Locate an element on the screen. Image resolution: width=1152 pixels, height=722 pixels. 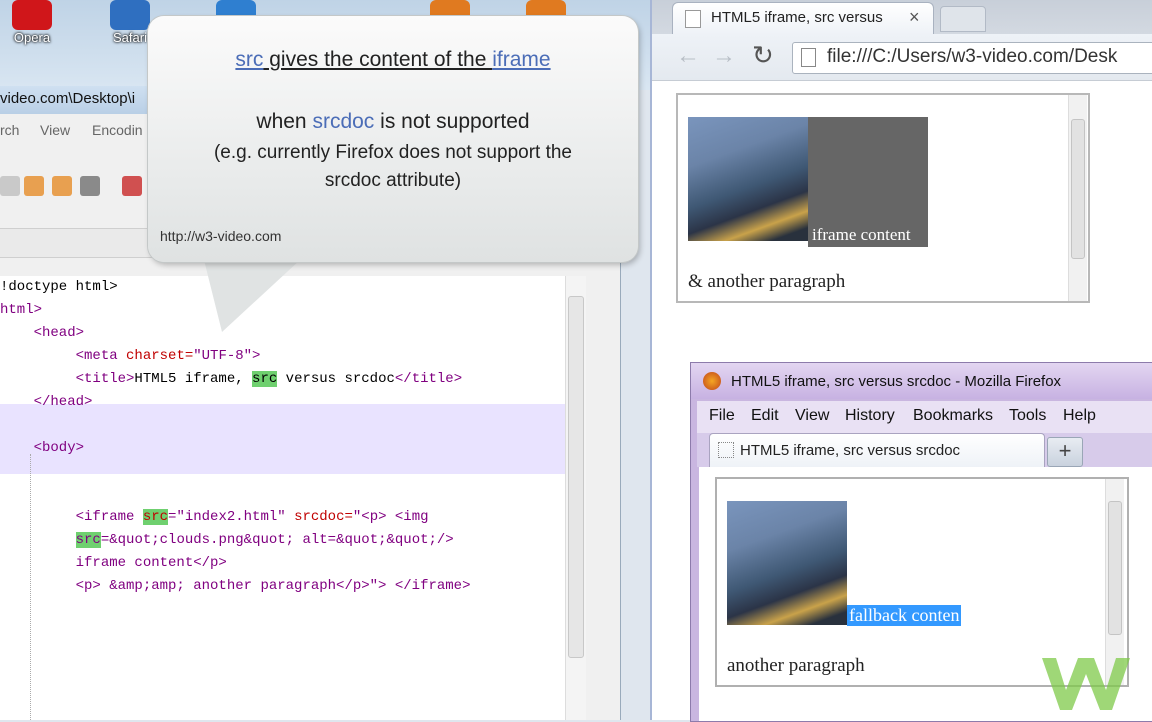
code-token: <title> is located at coordinates (67, 379).